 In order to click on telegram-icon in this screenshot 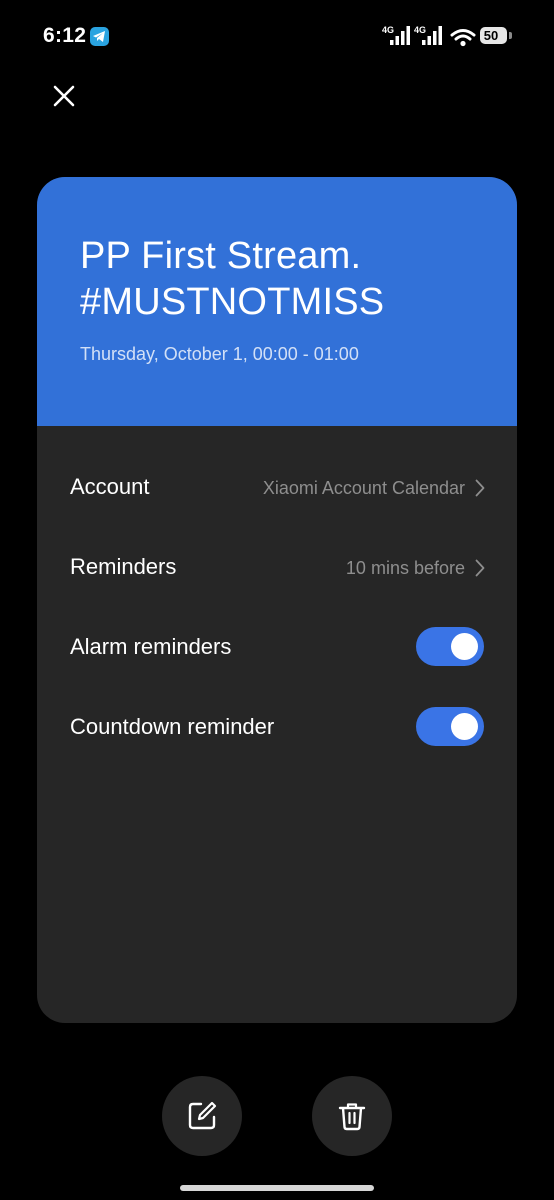, I will do `click(99, 36)`.